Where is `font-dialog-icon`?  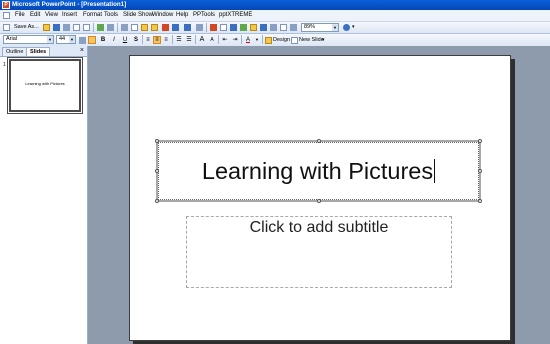 font-dialog-icon is located at coordinates (92, 40).